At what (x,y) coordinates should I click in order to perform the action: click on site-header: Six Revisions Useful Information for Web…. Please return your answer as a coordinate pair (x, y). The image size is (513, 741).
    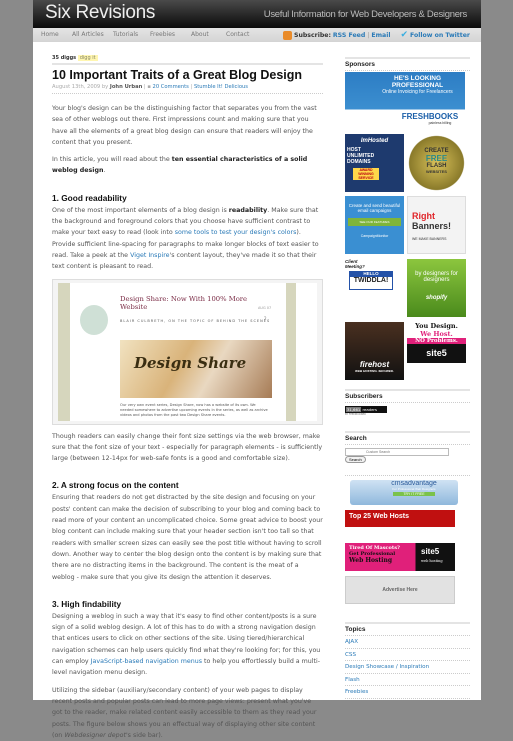
    Looking at the image, I should click on (257, 14).